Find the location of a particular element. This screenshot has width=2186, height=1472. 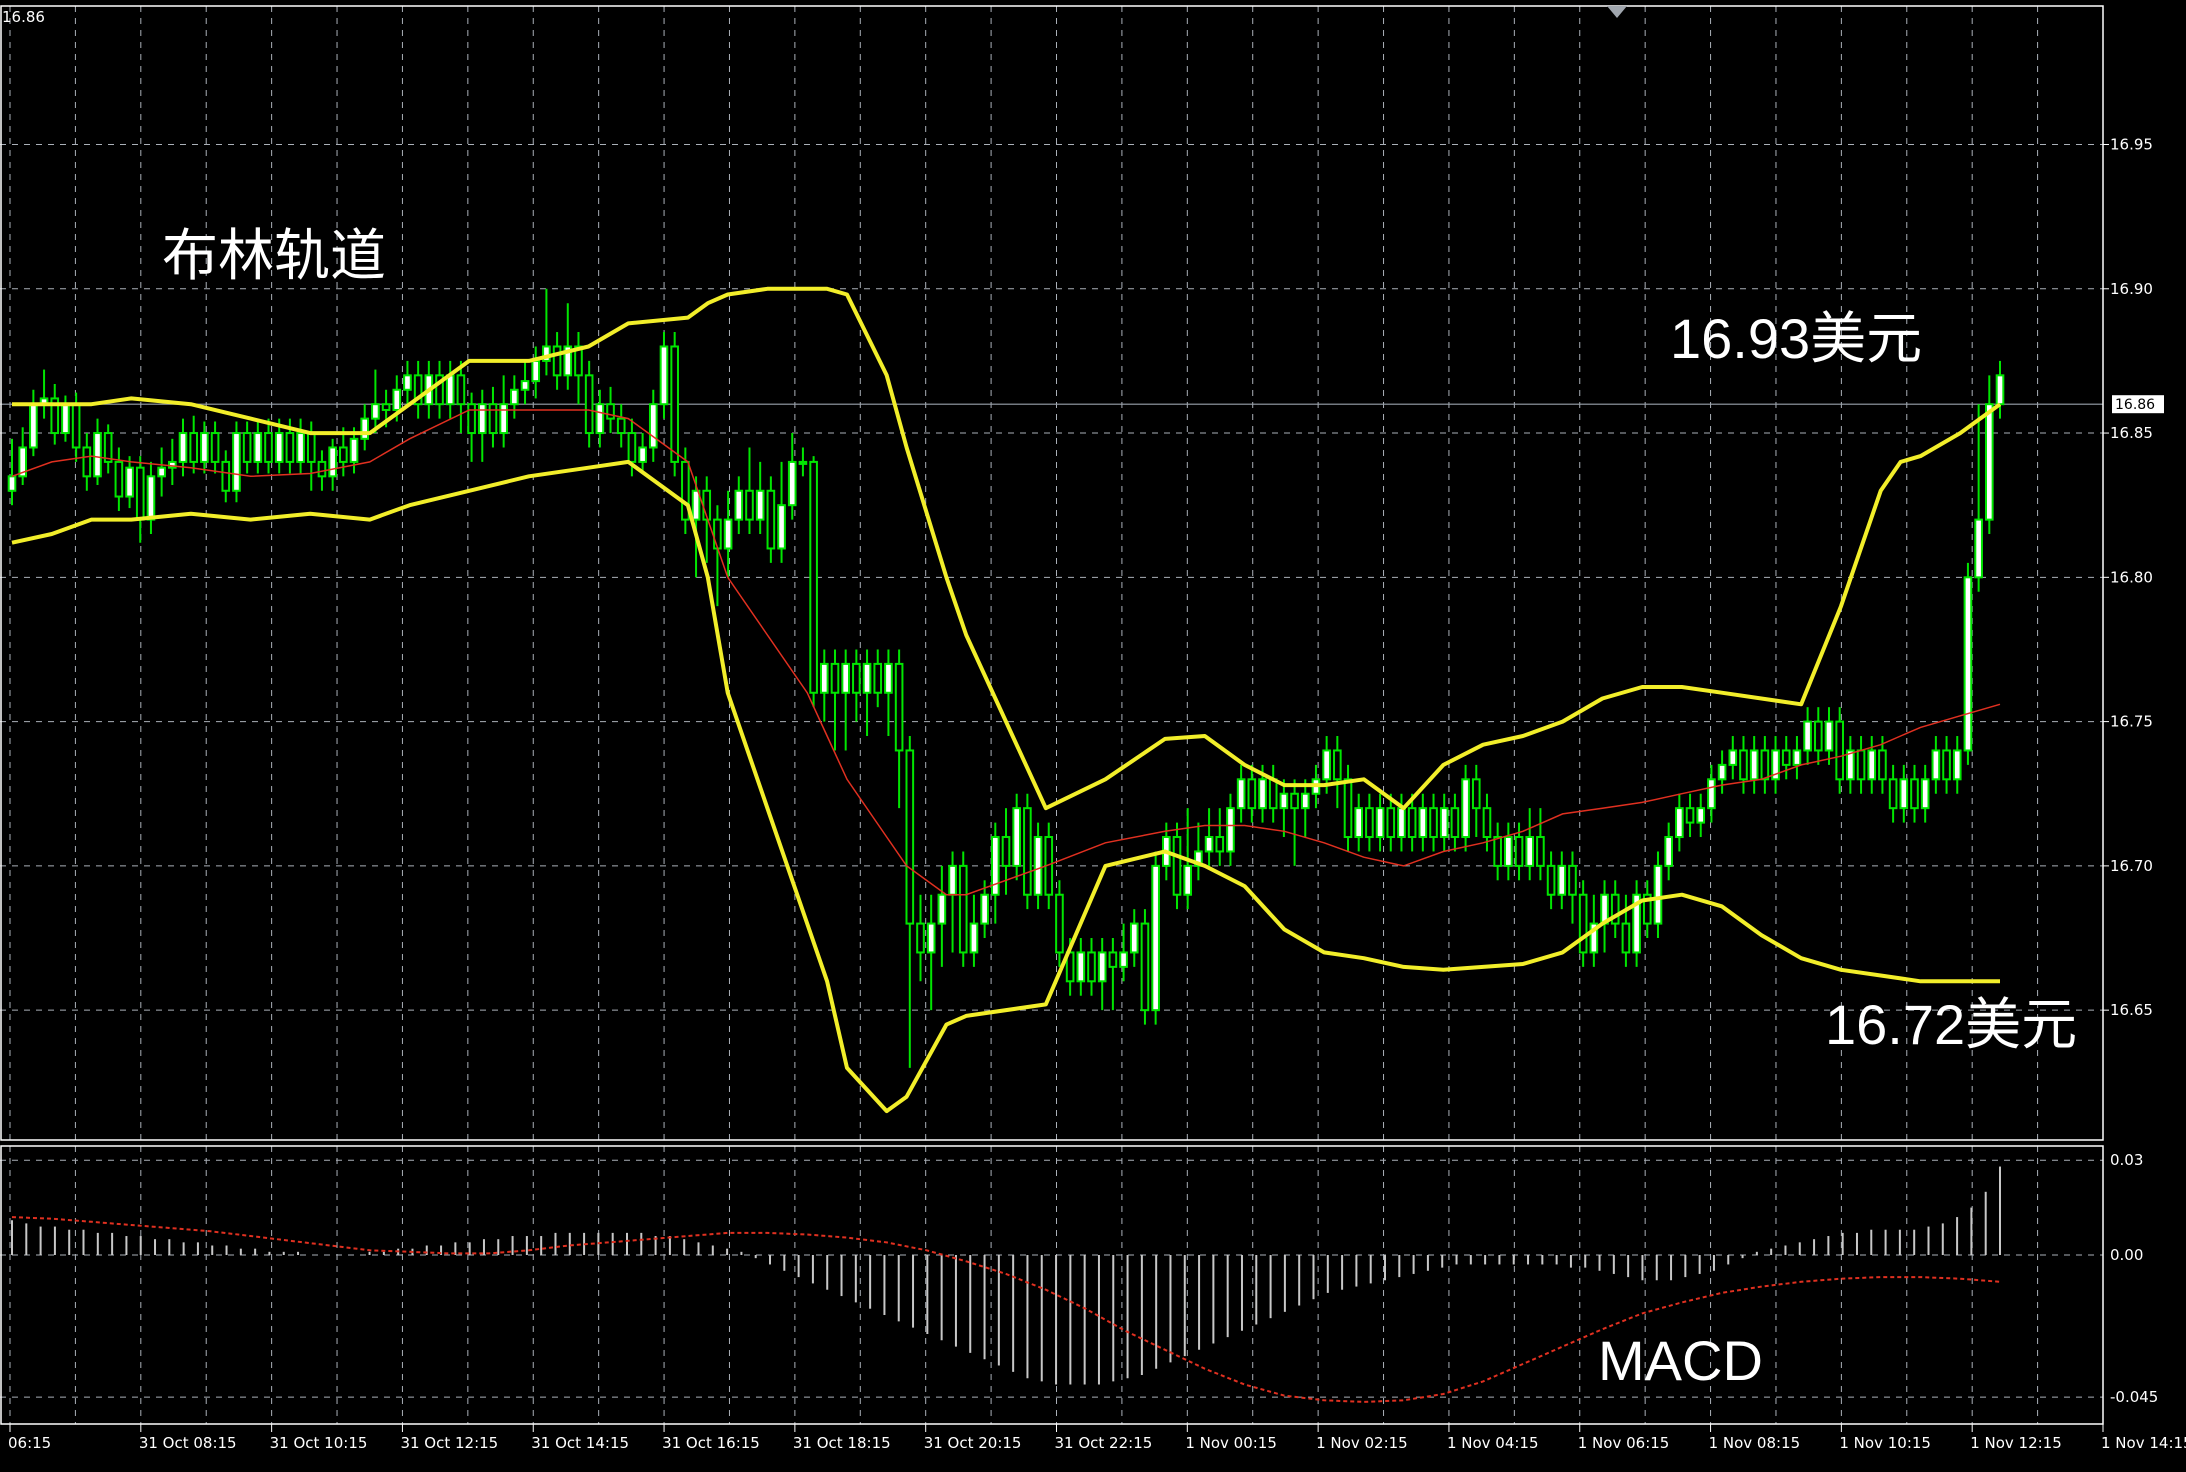

time-axis-label: 31 Oct 22:15 is located at coordinates (1104, 1443).